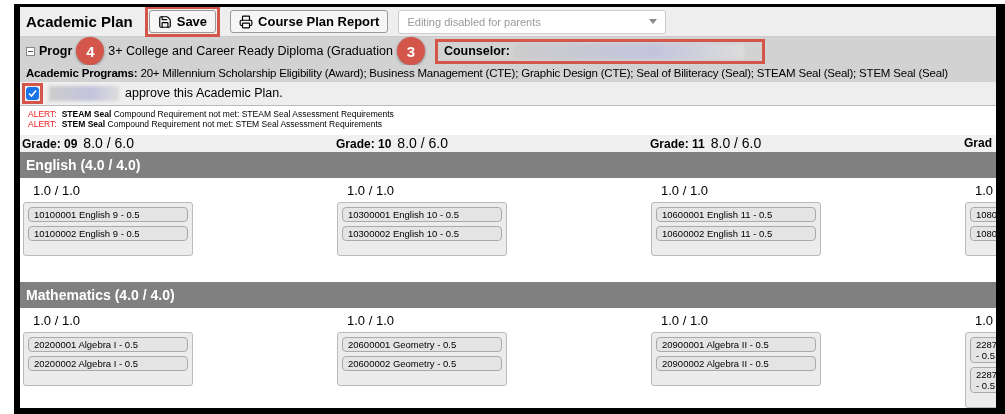  I want to click on floppy-icon, so click(164, 21).